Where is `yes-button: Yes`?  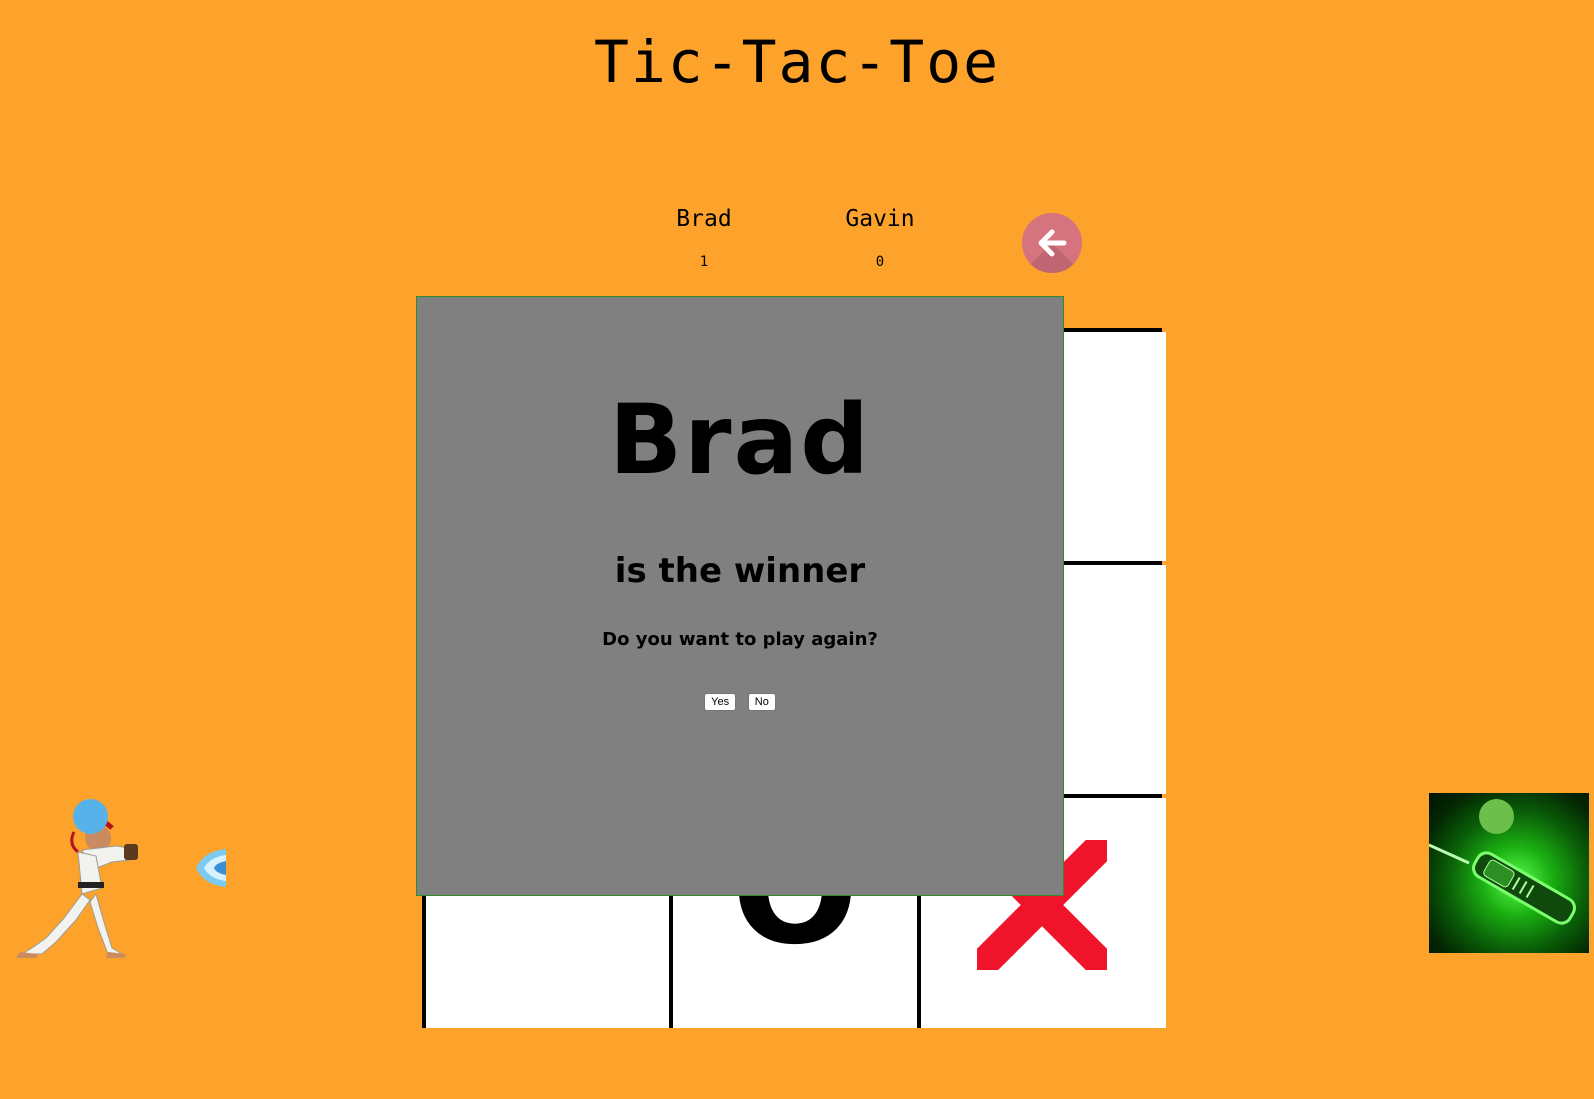 yes-button: Yes is located at coordinates (720, 702).